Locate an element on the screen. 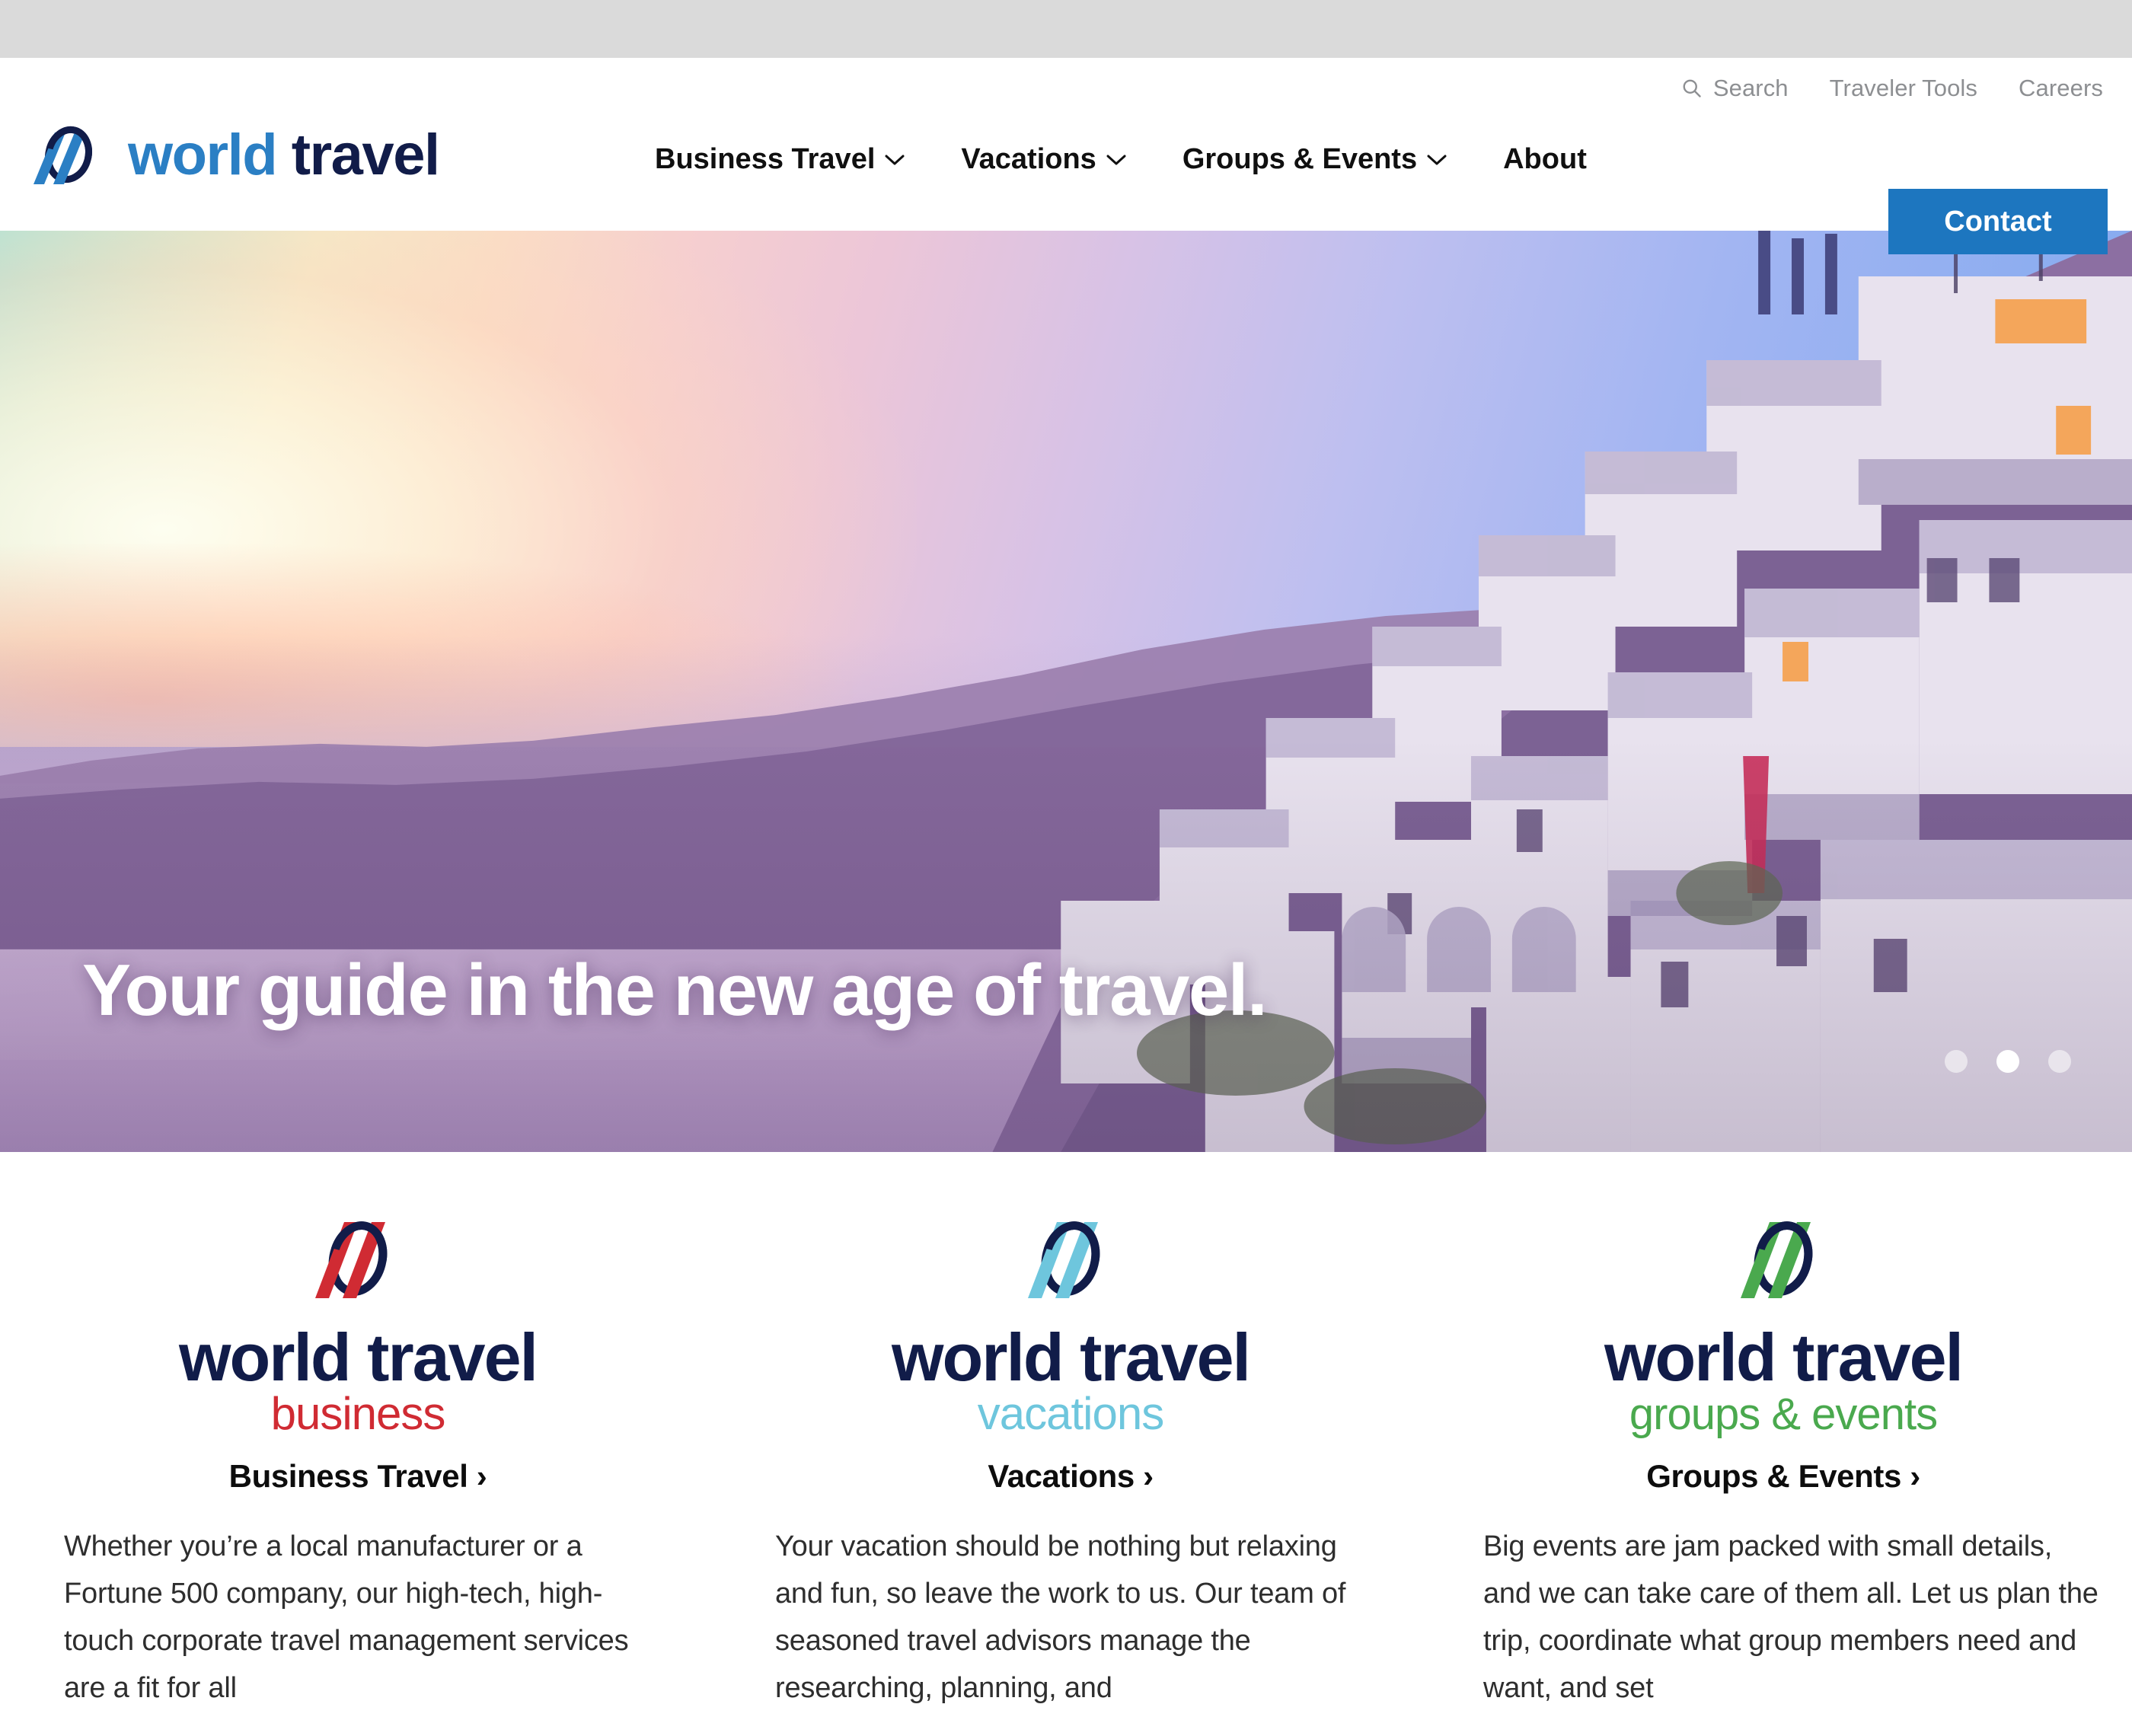 This screenshot has height=1736, width=2132. hero-headline: Your guide in the new age of travel. is located at coordinates (675, 990).